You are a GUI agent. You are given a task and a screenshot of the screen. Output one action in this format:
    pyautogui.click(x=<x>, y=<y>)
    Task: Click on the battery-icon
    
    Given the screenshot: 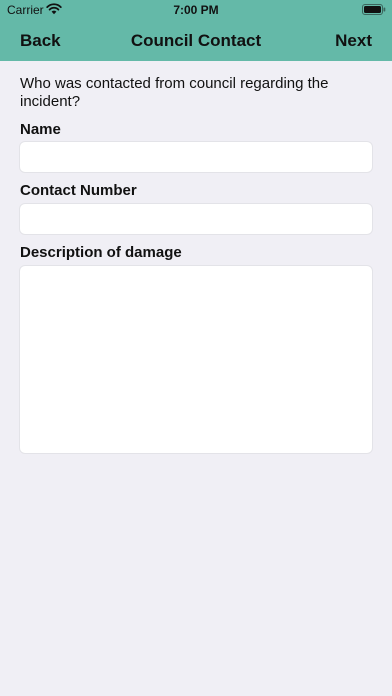 What is the action you would take?
    pyautogui.click(x=374, y=9)
    